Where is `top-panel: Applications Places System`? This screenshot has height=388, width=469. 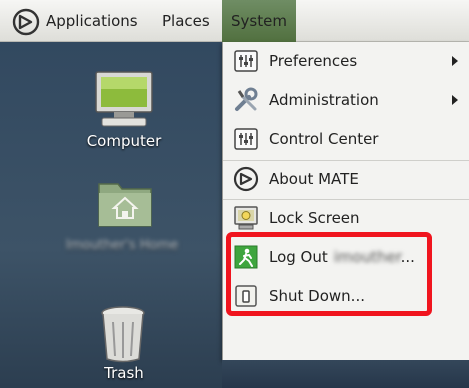
top-panel: Applications Places System is located at coordinates (234, 21).